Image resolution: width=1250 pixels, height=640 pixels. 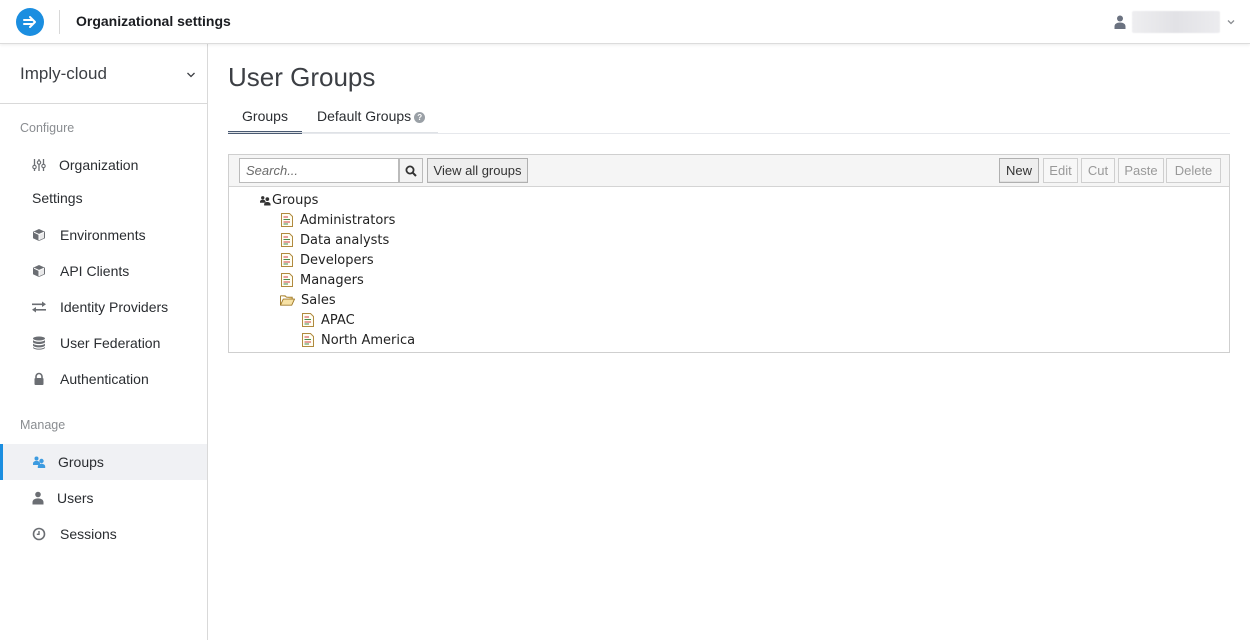 What do you see at coordinates (95, 271) in the screenshot?
I see `sidebar-item-label: API Clients` at bounding box center [95, 271].